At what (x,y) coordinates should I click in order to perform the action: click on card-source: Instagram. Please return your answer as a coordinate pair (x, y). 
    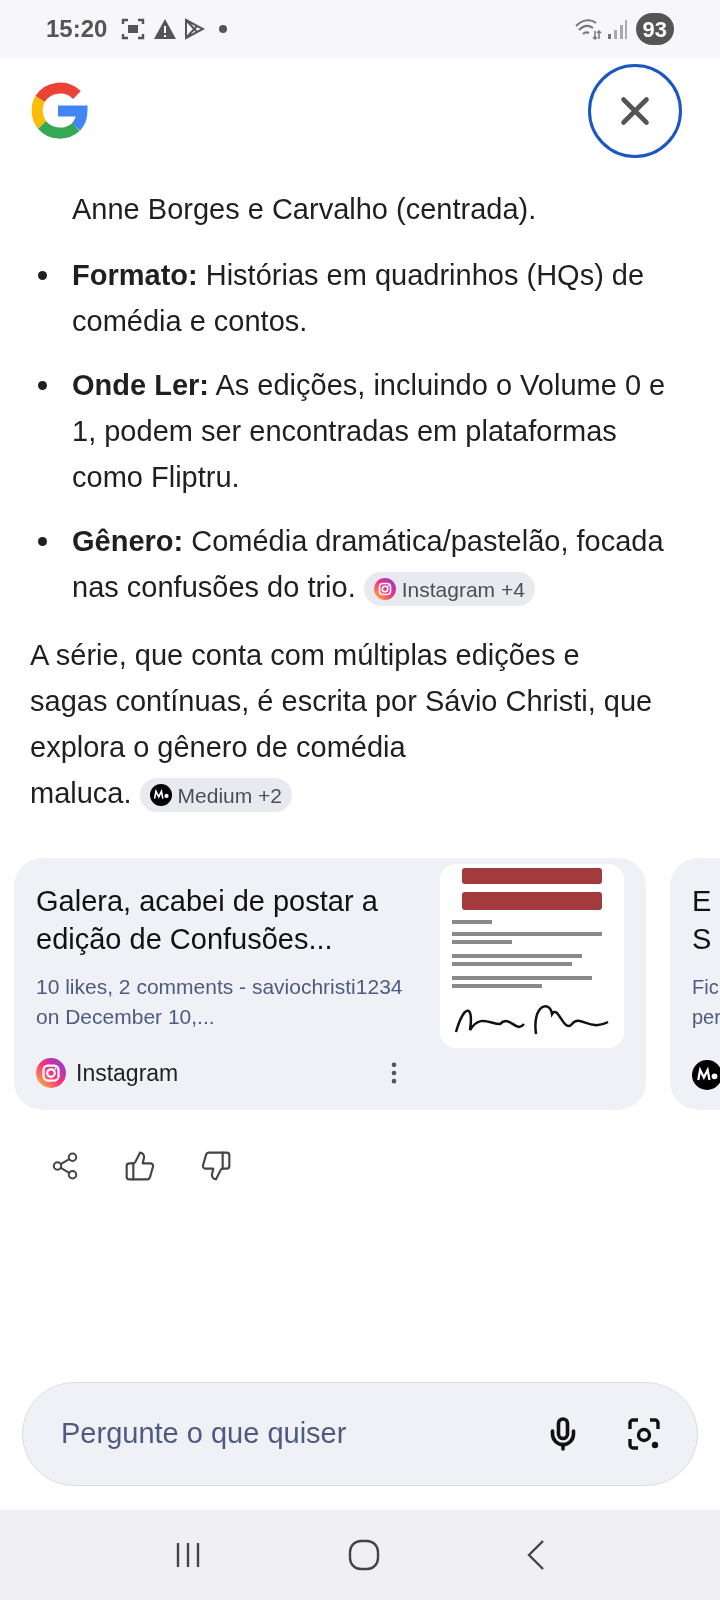
    Looking at the image, I should click on (127, 1073).